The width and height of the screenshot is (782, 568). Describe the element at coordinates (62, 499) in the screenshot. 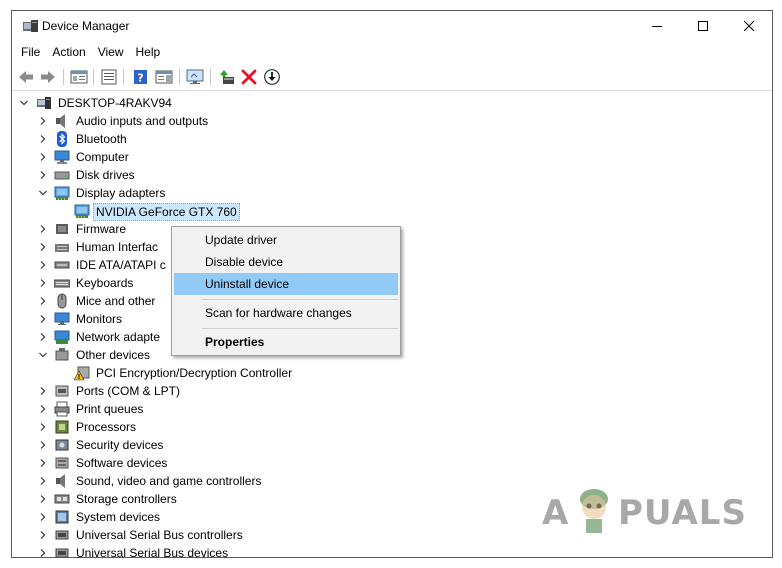

I see `storage-controller-icon` at that location.